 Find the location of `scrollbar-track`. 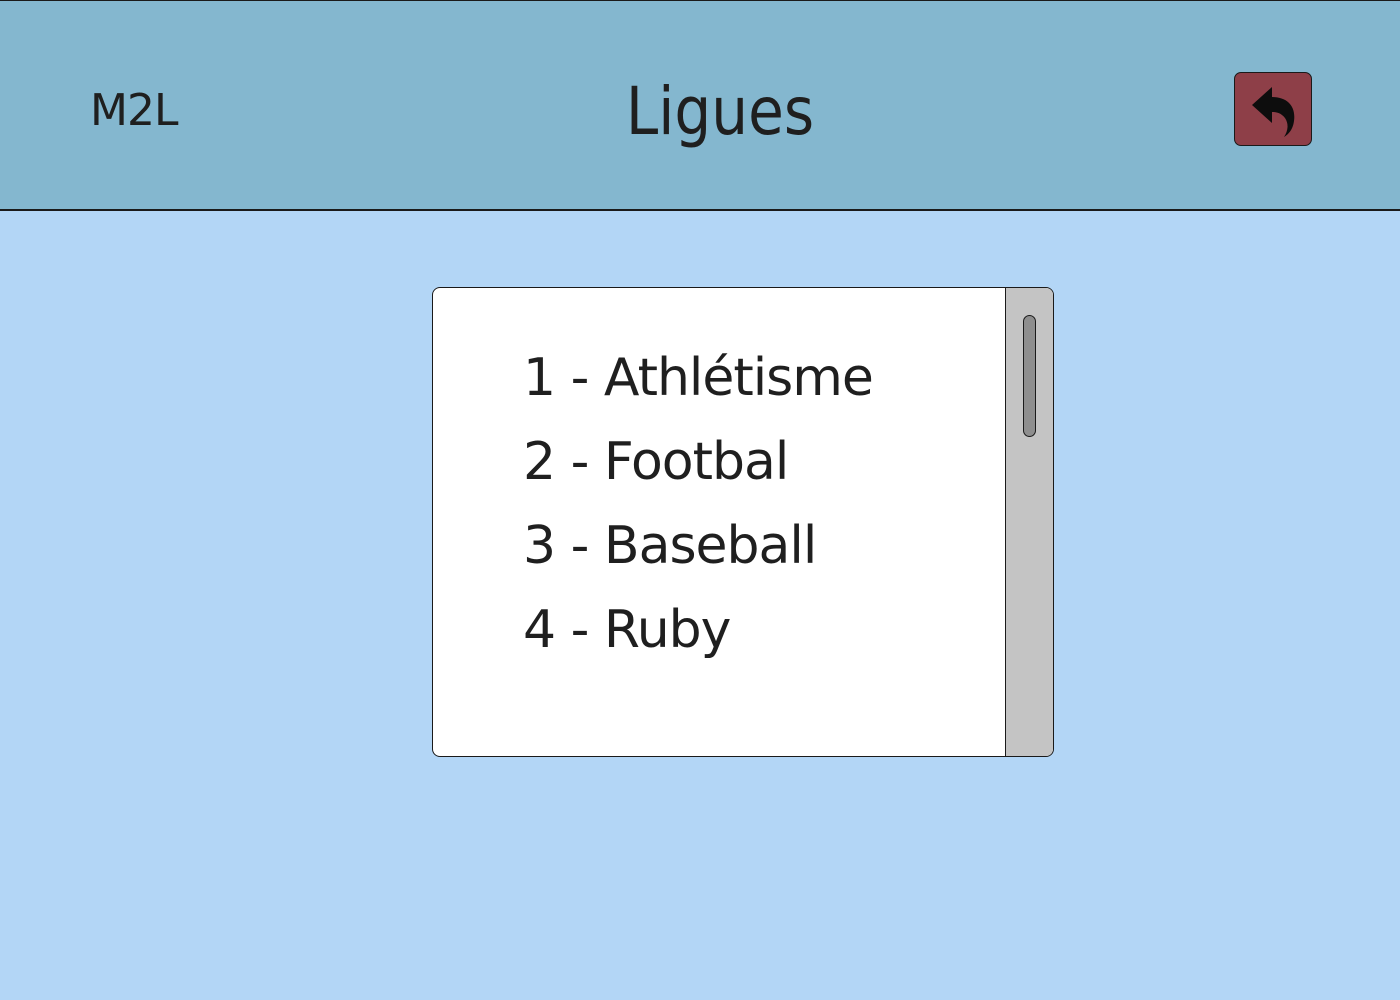

scrollbar-track is located at coordinates (1029, 522).